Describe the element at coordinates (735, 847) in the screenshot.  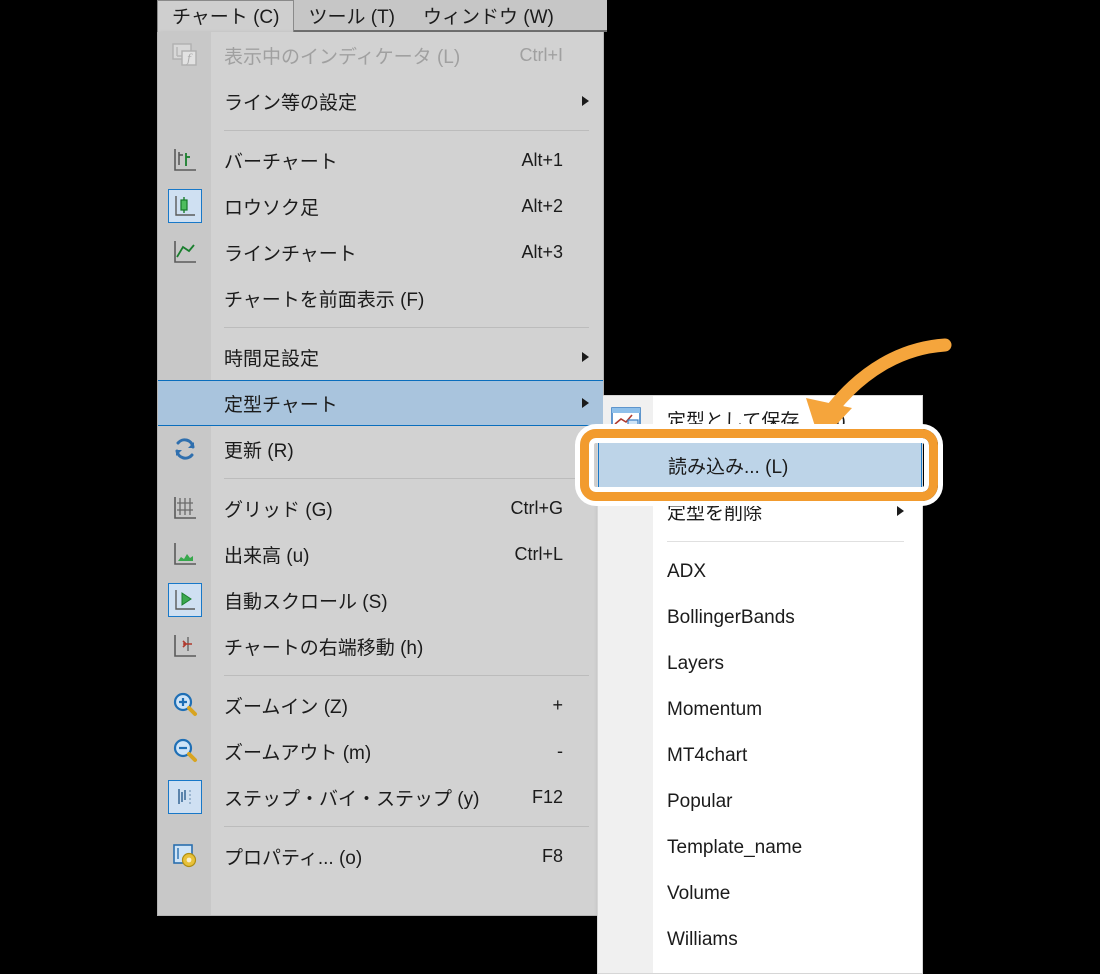
I see `submenu-item-label: Template_name` at that location.